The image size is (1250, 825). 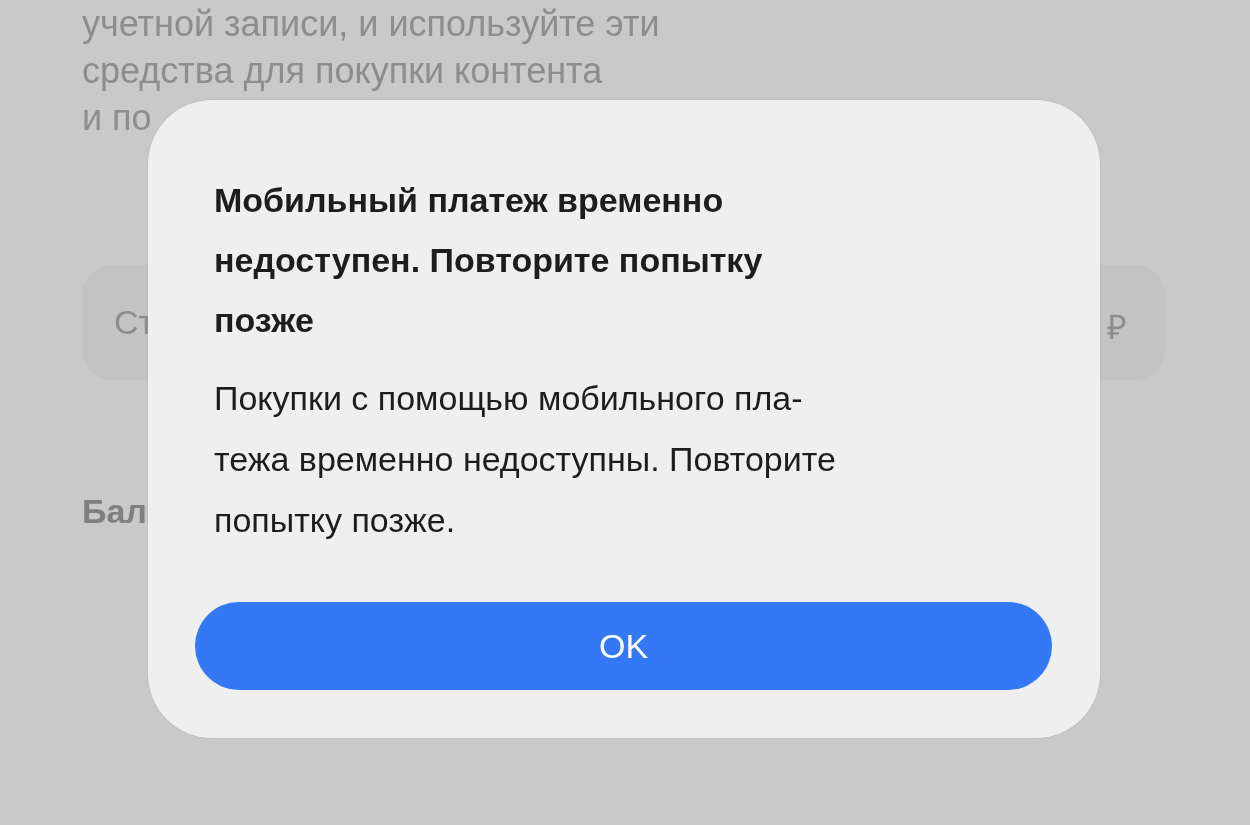 I want to click on alert-title: Мобильный платеж временно недоступен. Повторите попытку позже, so click(x=489, y=260).